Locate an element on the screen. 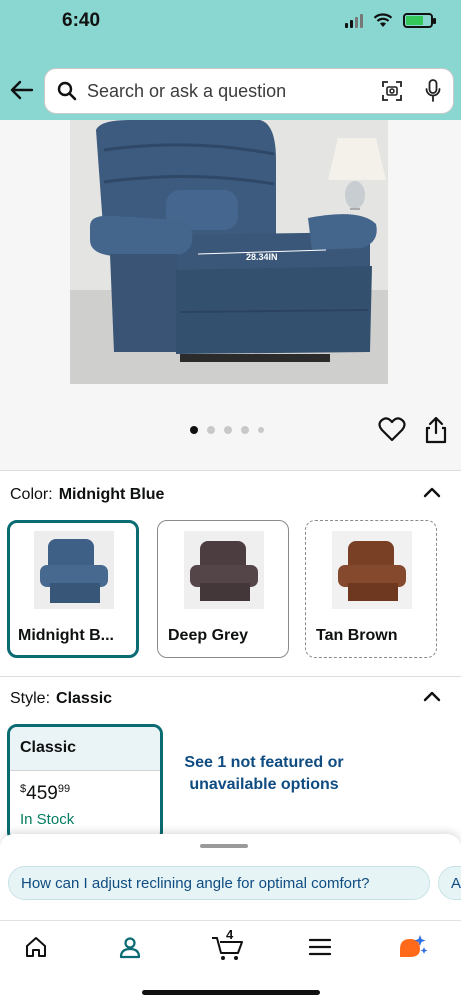  search-placeholder: Search or ask a question is located at coordinates (187, 90).